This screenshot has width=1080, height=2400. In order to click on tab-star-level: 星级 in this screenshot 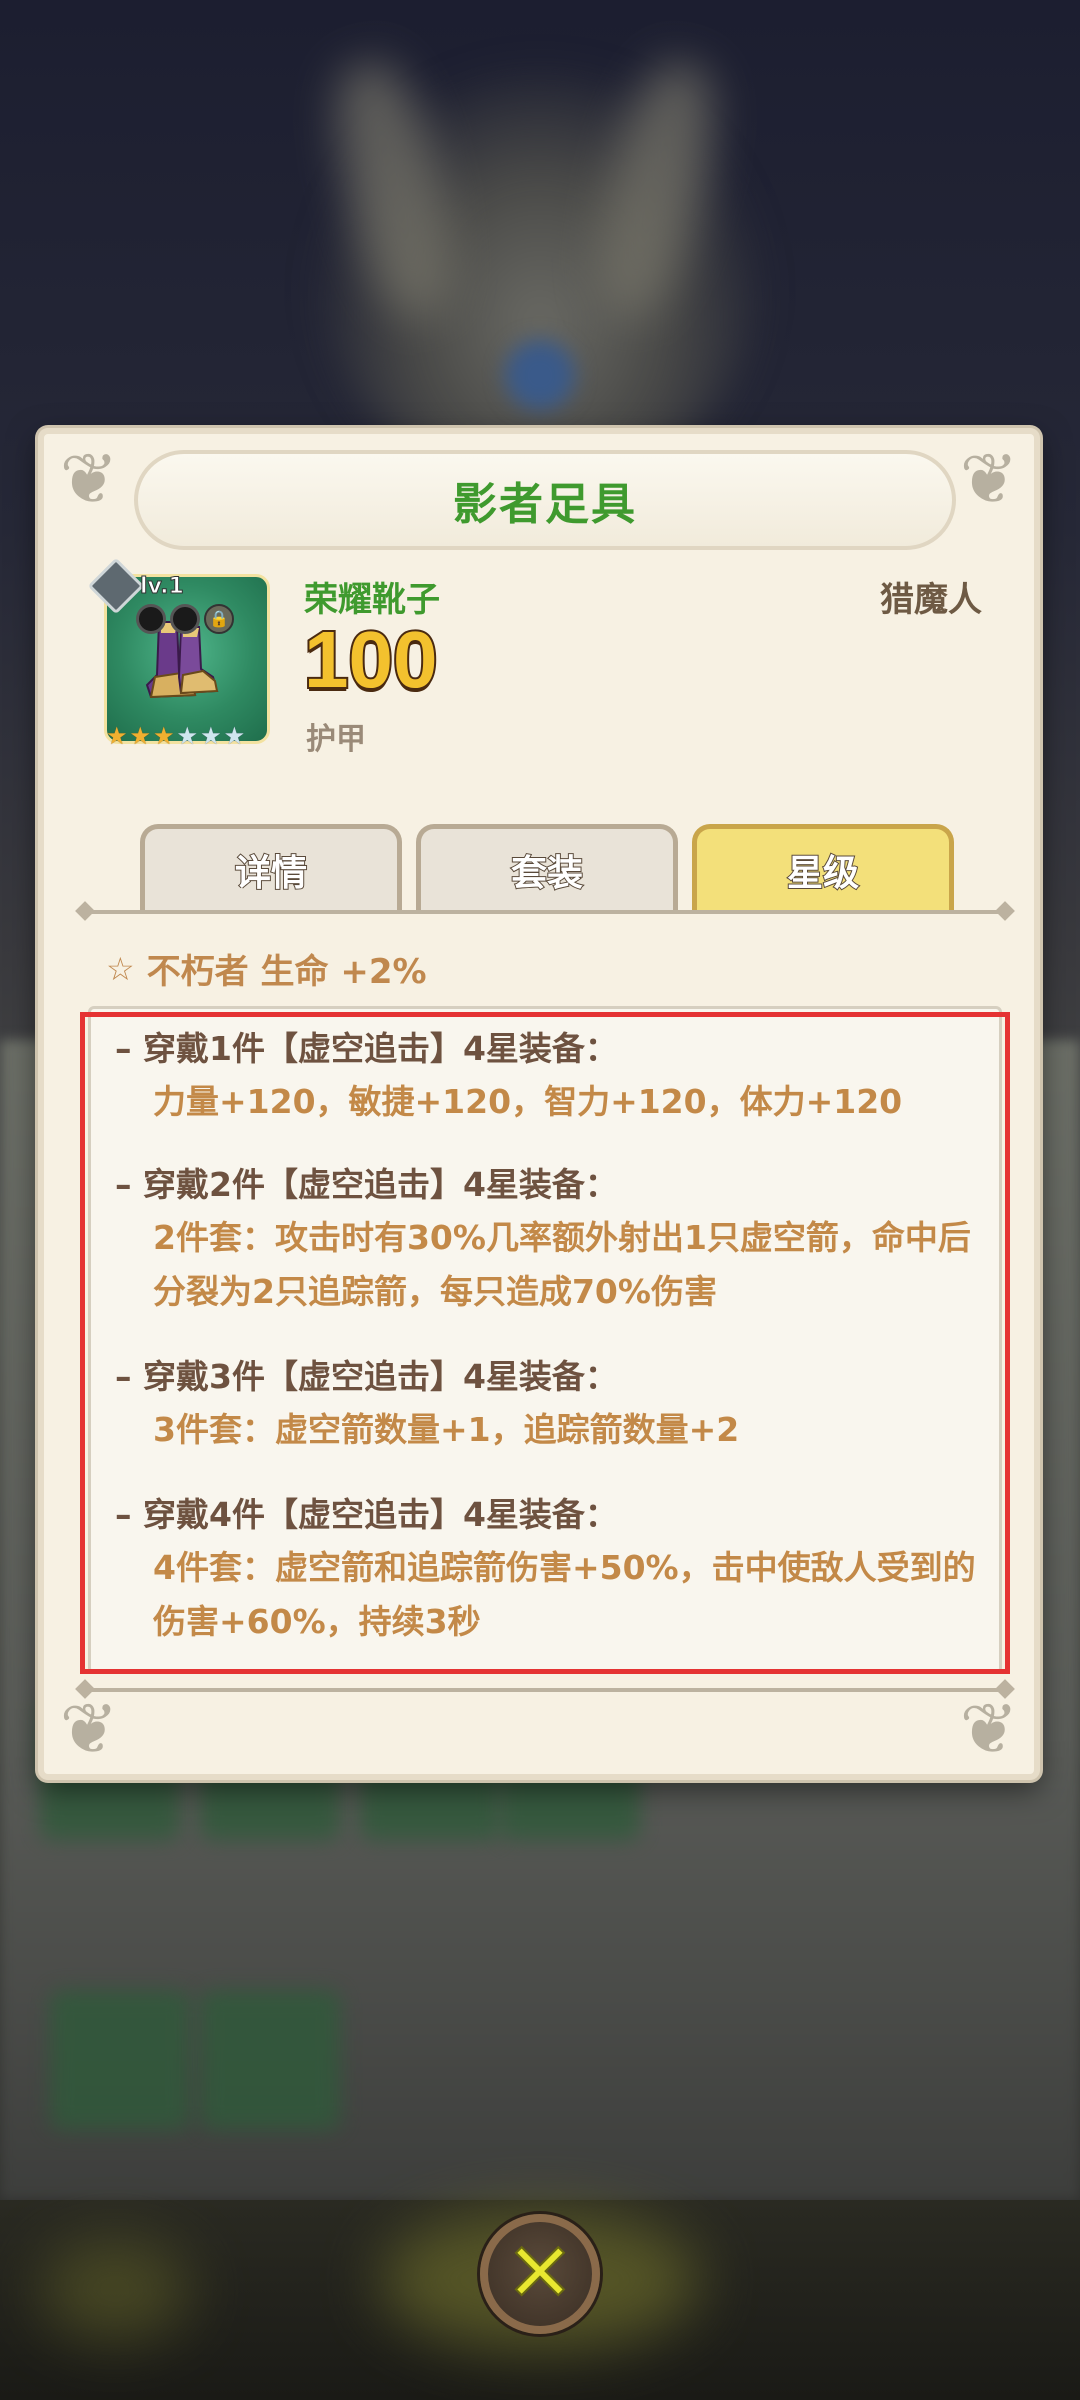, I will do `click(823, 867)`.